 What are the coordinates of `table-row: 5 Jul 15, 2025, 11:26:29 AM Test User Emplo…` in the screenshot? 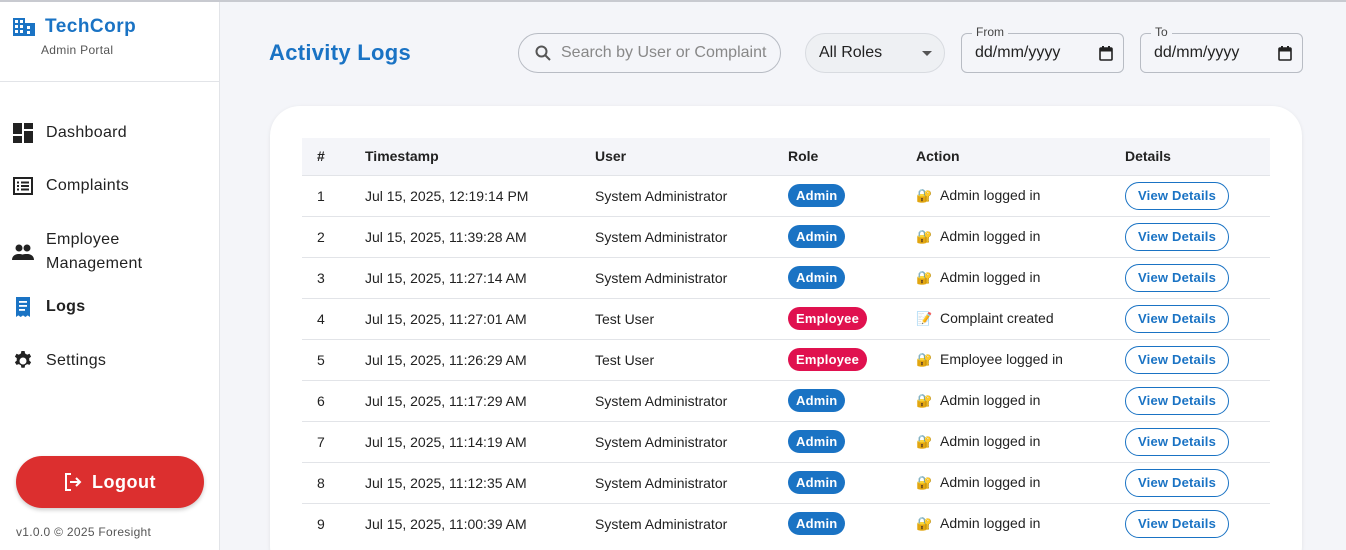 It's located at (786, 359).